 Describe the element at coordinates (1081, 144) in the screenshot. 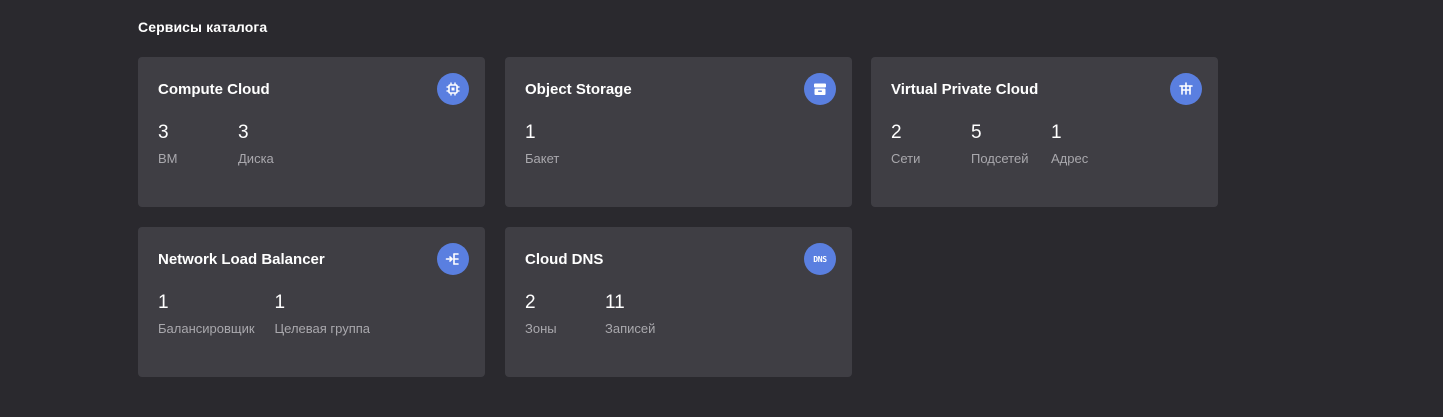

I see `metric-addresses: 1 Адрес` at that location.